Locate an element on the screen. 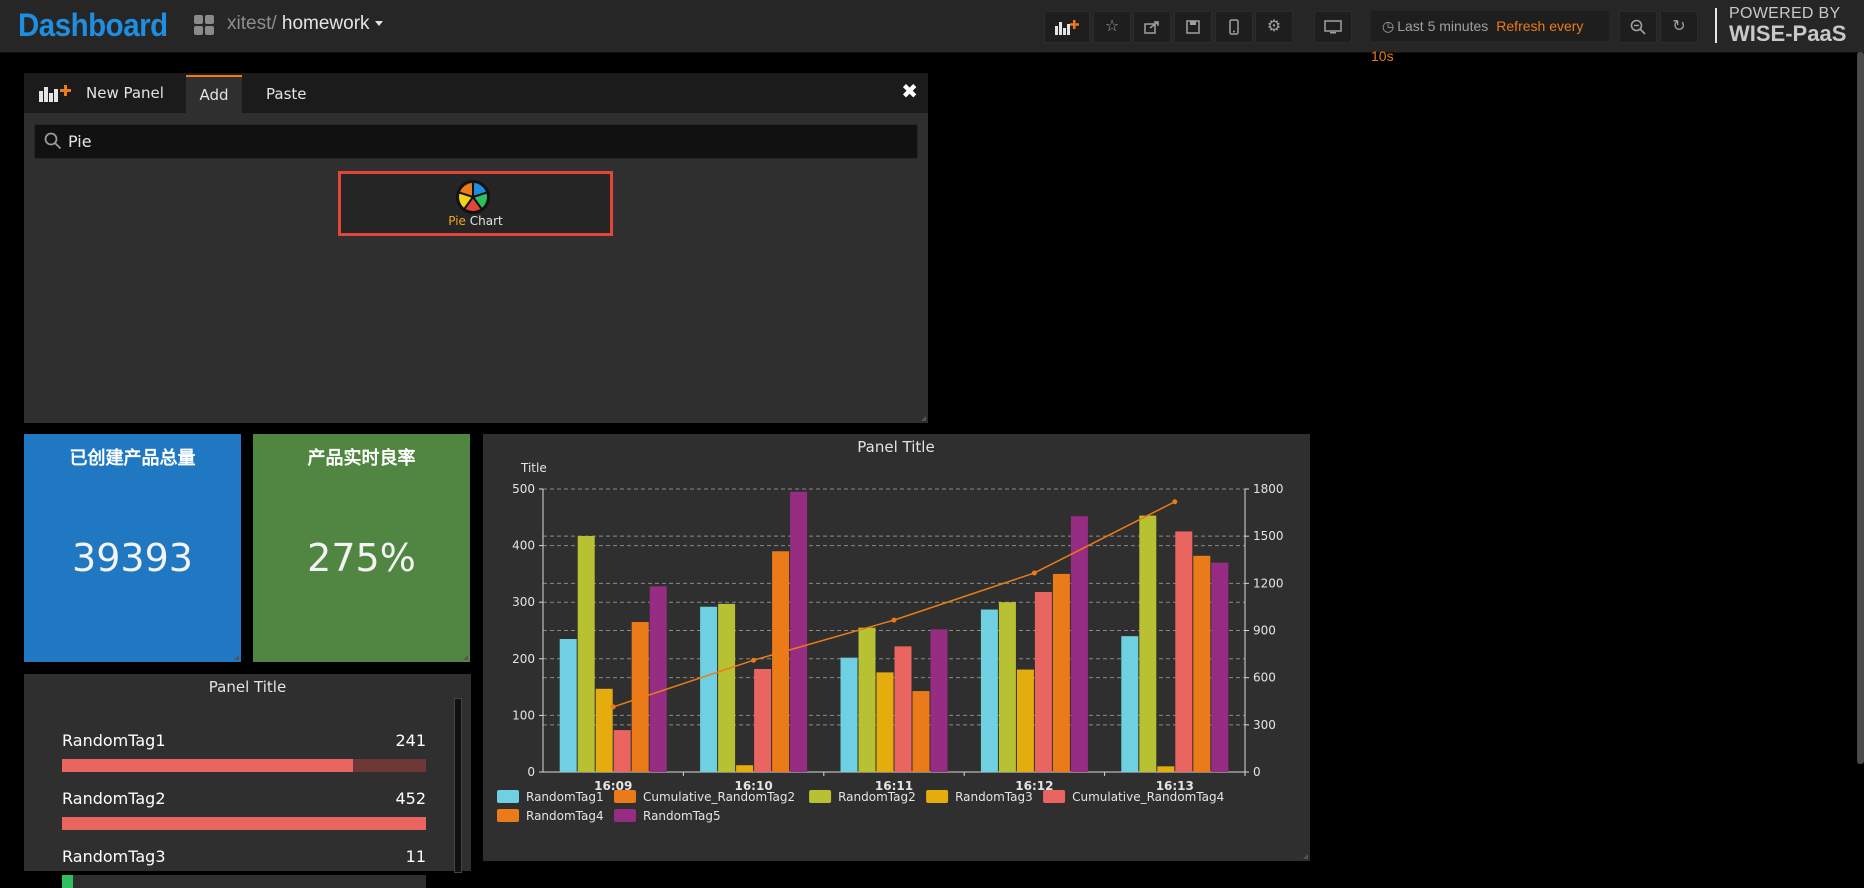 The width and height of the screenshot is (1864, 888). tab-paste: Paste is located at coordinates (286, 94).